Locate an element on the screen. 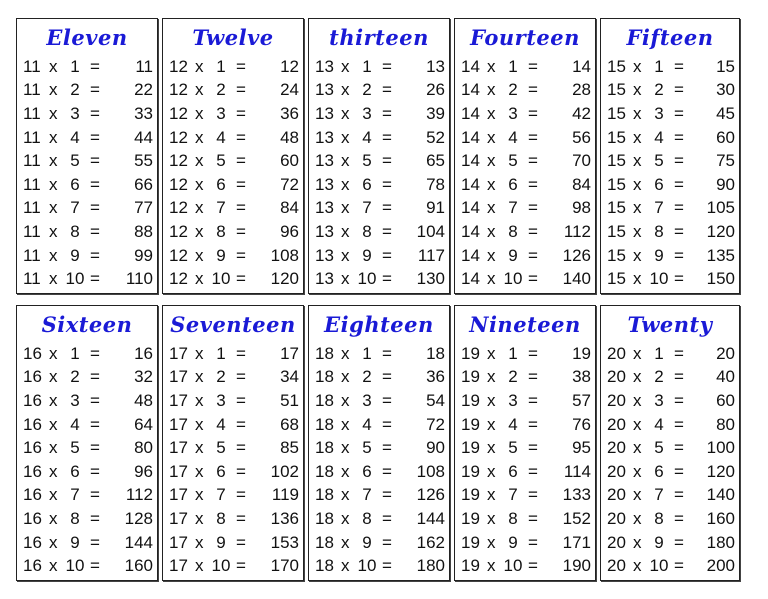 The image size is (768, 599). table-row: 15 x 10 = 150 is located at coordinates (670, 279).